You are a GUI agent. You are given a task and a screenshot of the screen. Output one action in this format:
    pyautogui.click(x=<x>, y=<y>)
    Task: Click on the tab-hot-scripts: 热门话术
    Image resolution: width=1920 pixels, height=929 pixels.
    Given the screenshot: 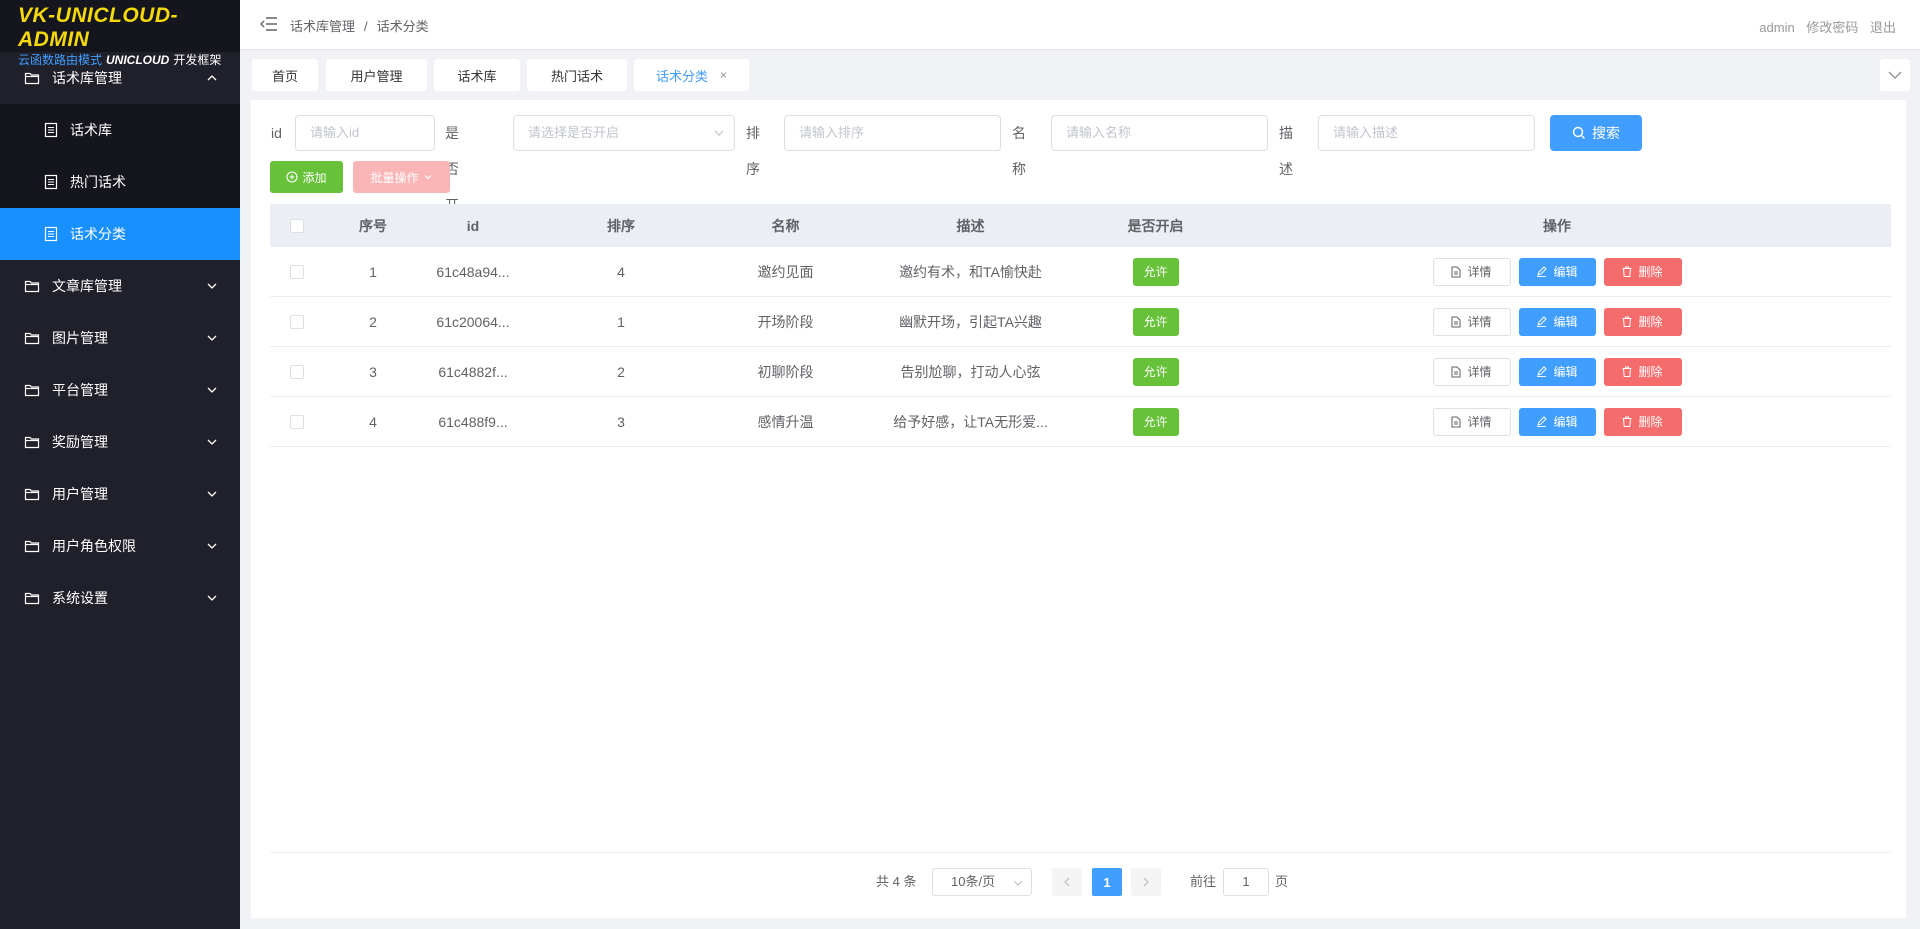 What is the action you would take?
    pyautogui.click(x=577, y=75)
    